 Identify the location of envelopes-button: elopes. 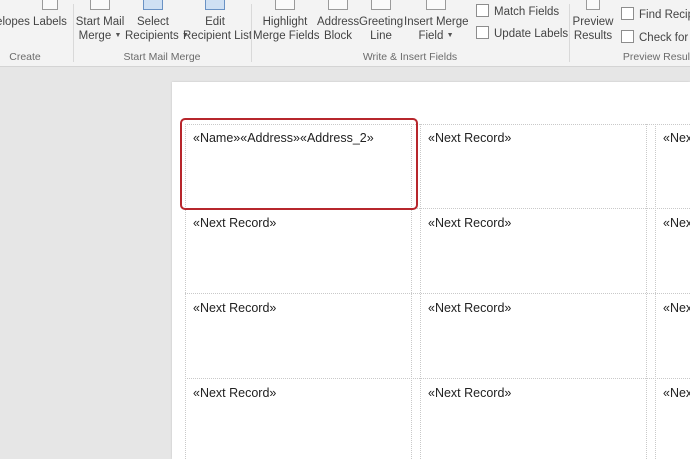
(15, 24).